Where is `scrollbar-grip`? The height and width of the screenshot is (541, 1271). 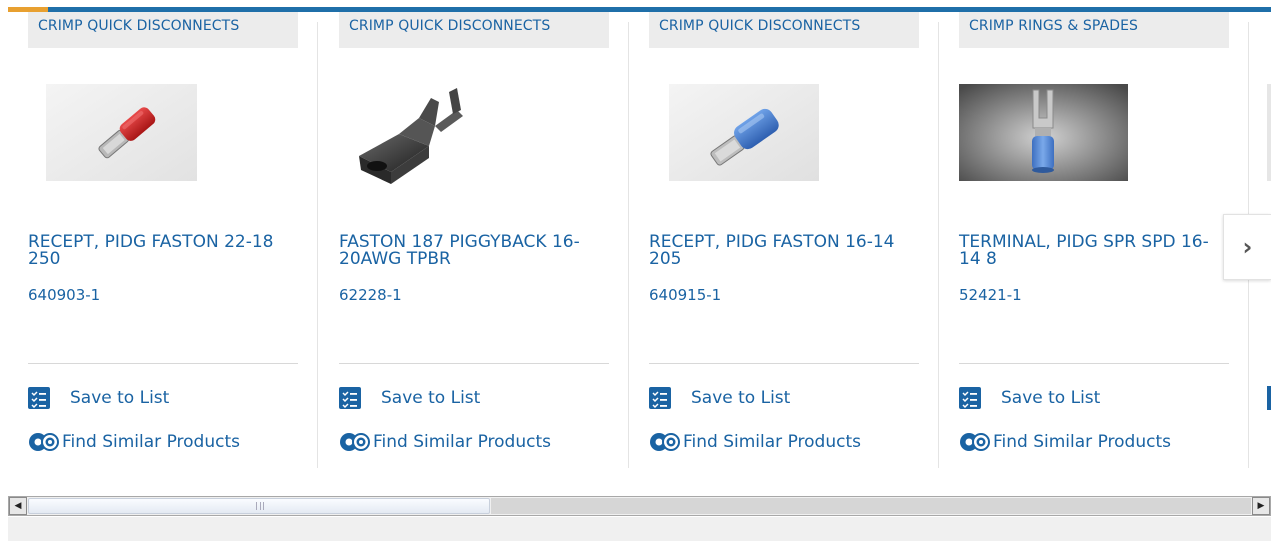 scrollbar-grip is located at coordinates (260, 506).